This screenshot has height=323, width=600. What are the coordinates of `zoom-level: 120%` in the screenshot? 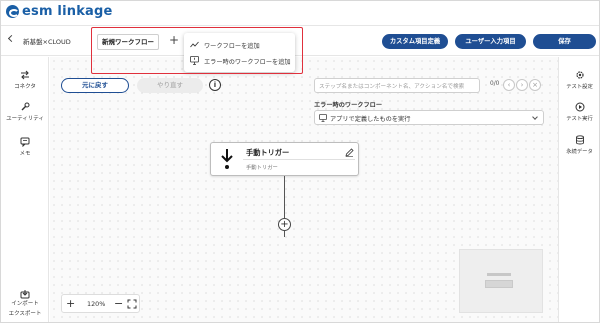 It's located at (96, 304).